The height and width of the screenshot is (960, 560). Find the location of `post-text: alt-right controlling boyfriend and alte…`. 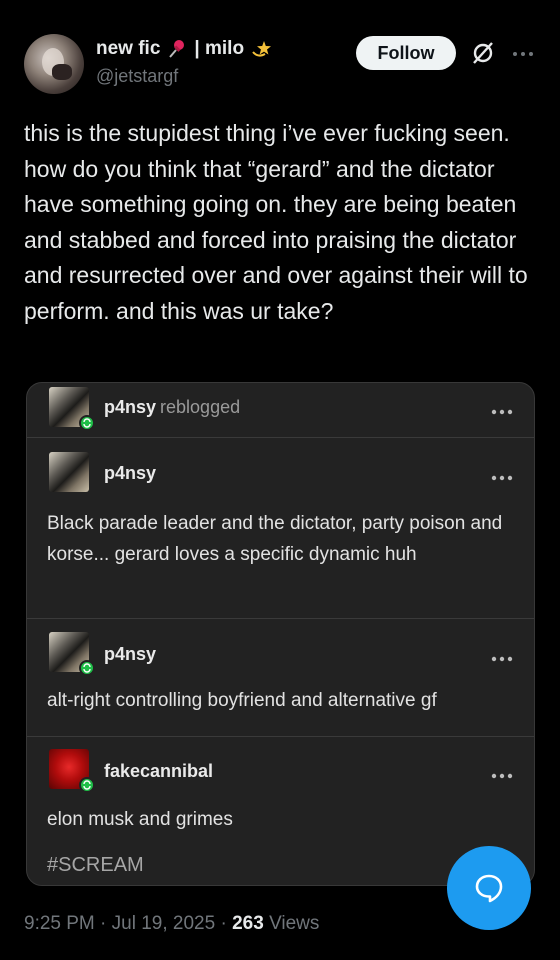

post-text: alt-right controlling boyfriend and alte… is located at coordinates (242, 700).